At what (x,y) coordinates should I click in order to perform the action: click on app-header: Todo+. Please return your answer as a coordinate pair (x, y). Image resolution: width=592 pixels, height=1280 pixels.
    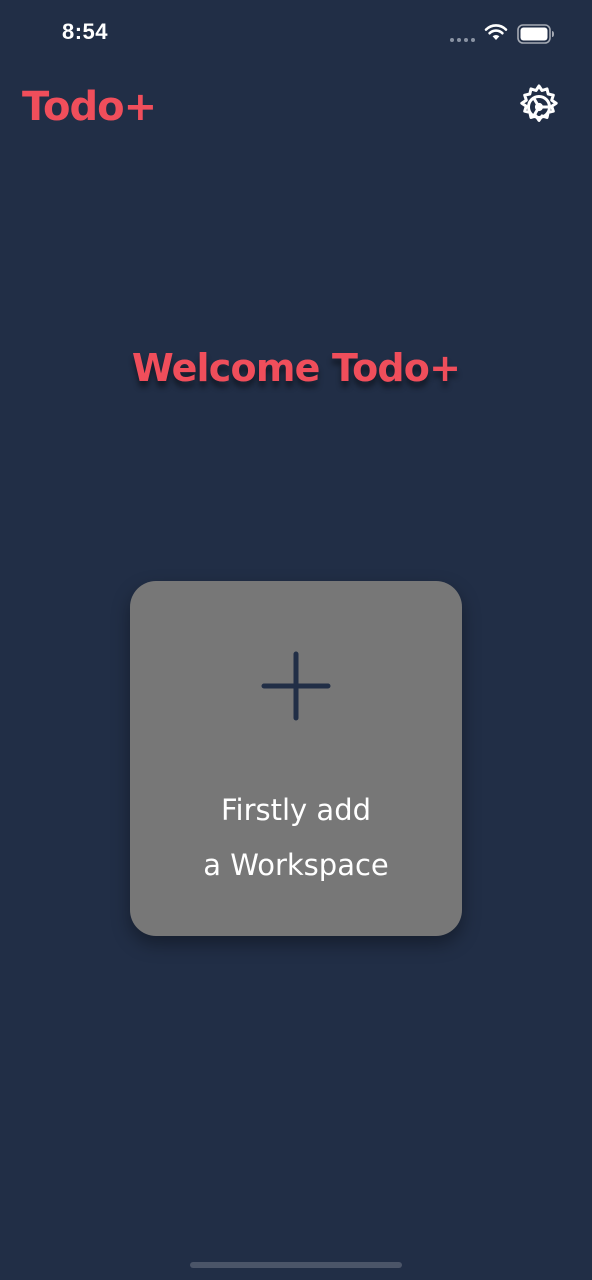
    Looking at the image, I should click on (296, 106).